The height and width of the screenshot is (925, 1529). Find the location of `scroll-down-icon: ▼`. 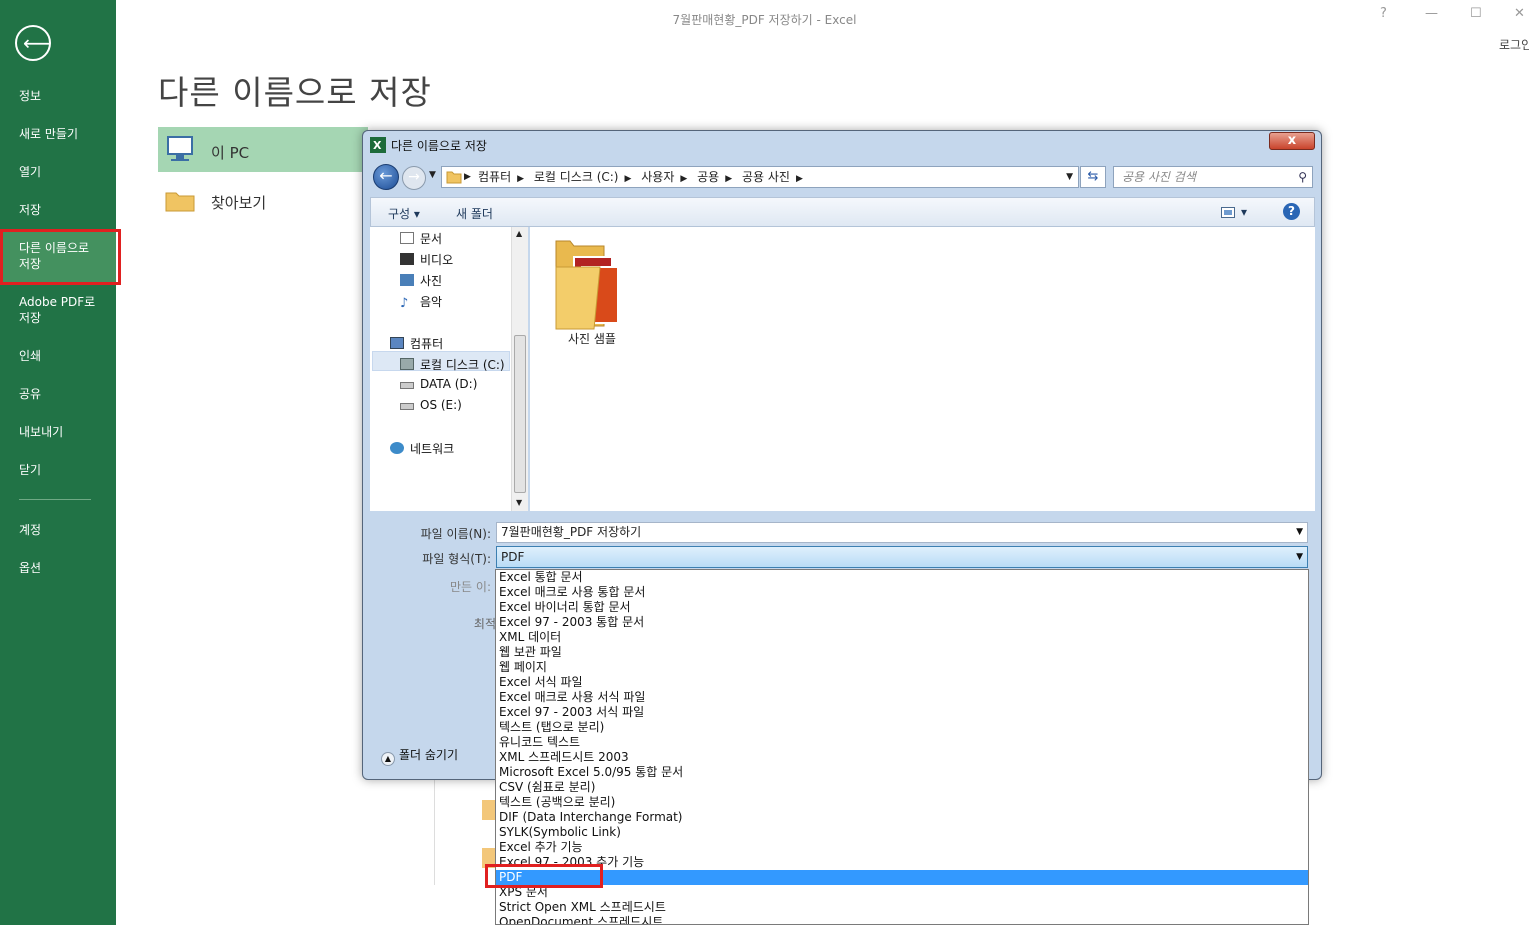

scroll-down-icon: ▼ is located at coordinates (519, 502).